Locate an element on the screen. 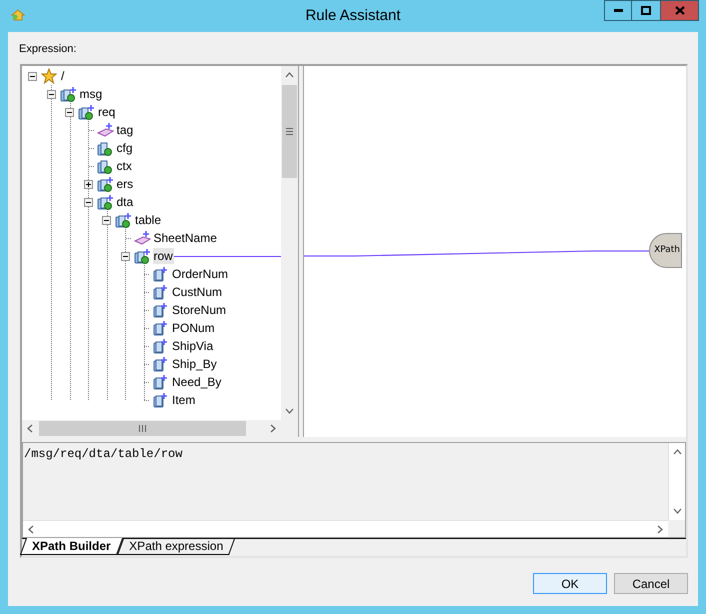 Image resolution: width=706 pixels, height=614 pixels. tree-item: row is located at coordinates (163, 256).